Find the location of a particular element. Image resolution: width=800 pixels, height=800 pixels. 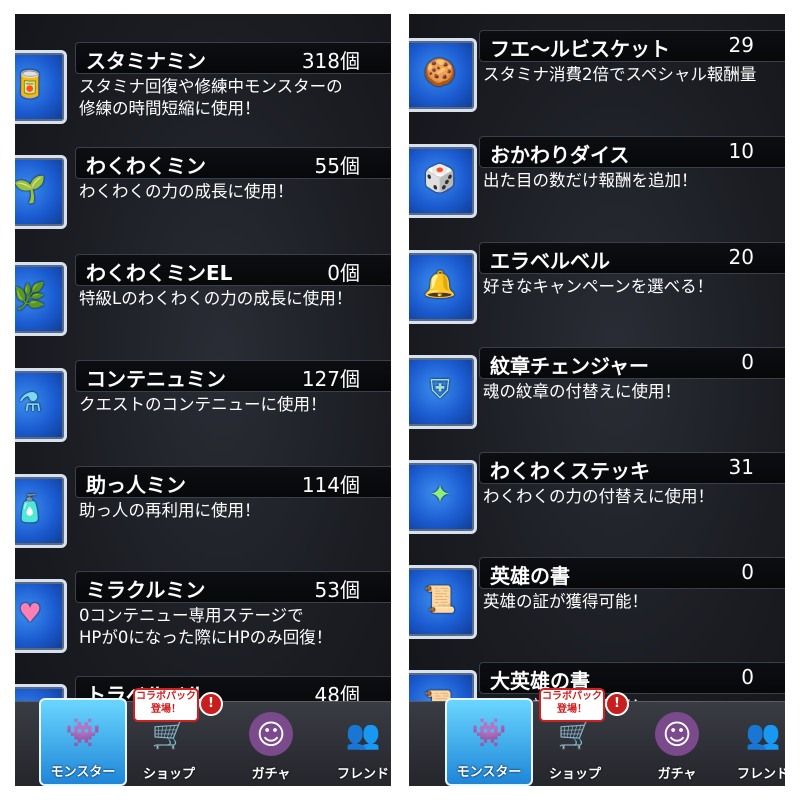

item-count: 10 is located at coordinates (741, 151).